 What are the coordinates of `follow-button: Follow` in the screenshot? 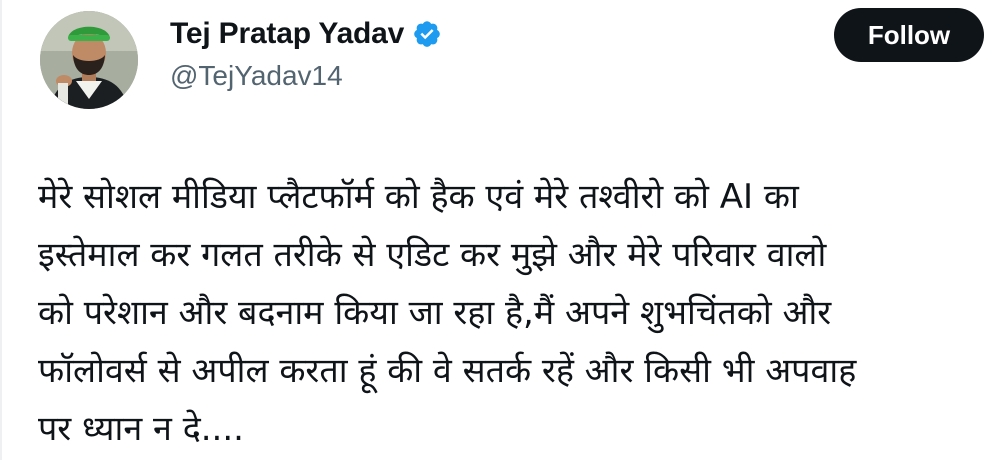 It's located at (909, 35).